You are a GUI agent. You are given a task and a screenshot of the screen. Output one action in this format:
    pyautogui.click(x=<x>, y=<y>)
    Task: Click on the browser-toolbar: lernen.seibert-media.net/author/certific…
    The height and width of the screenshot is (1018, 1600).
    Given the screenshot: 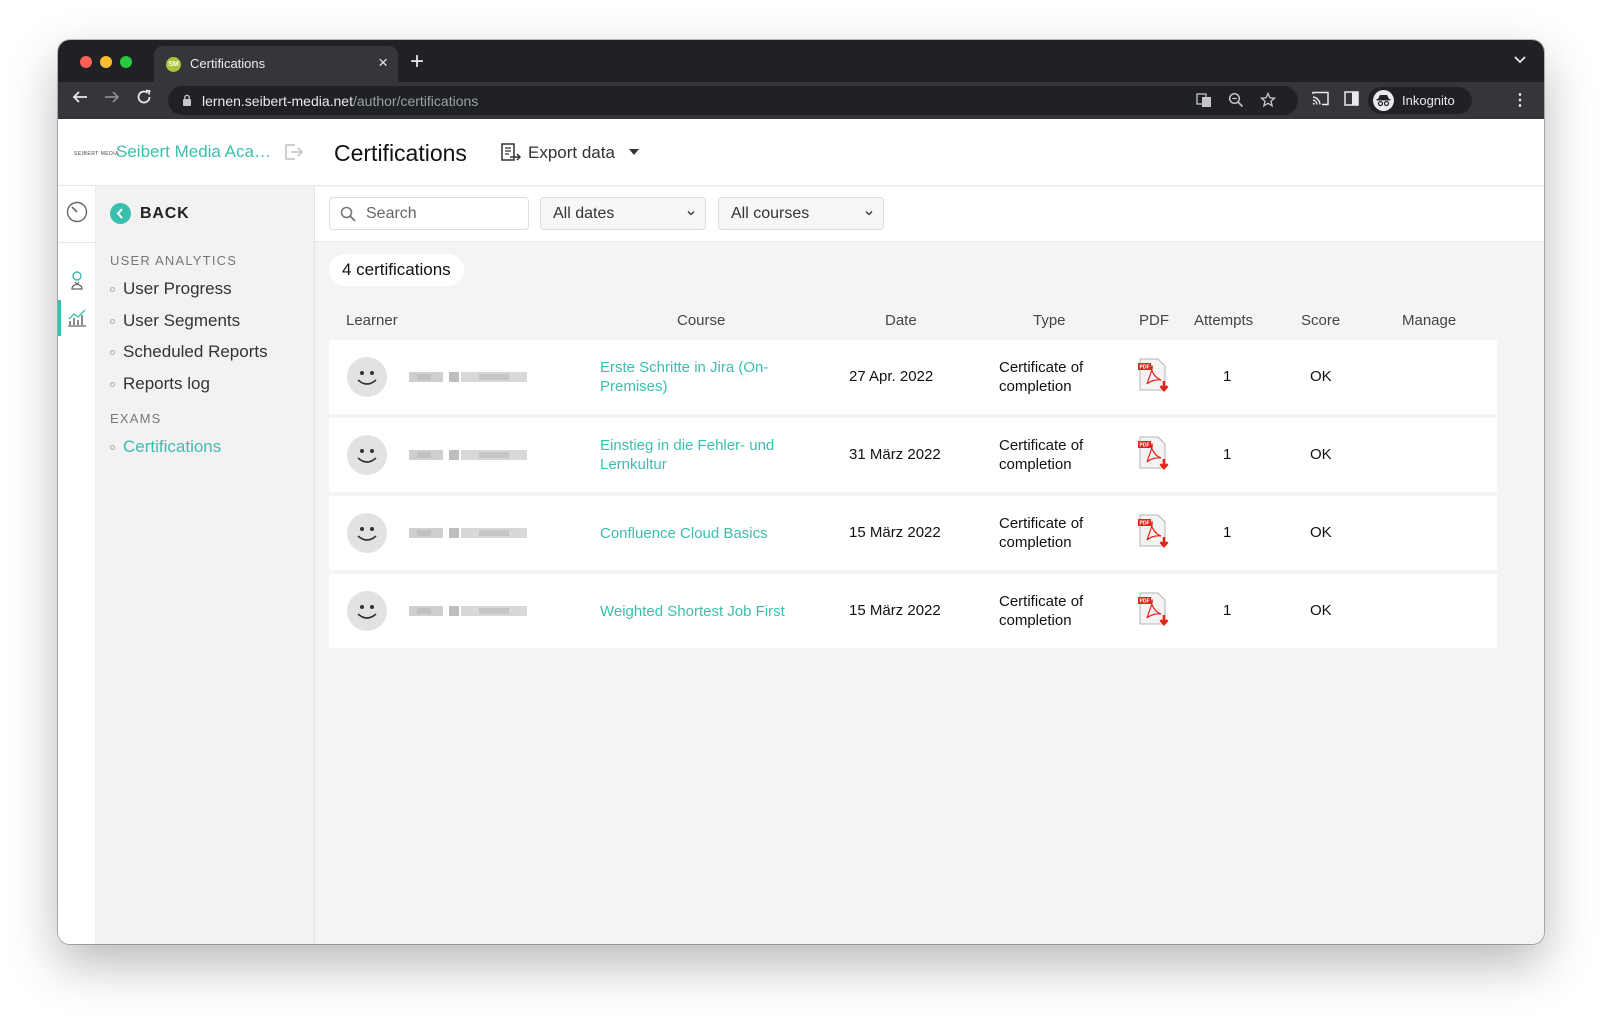 What is the action you would take?
    pyautogui.click(x=801, y=100)
    